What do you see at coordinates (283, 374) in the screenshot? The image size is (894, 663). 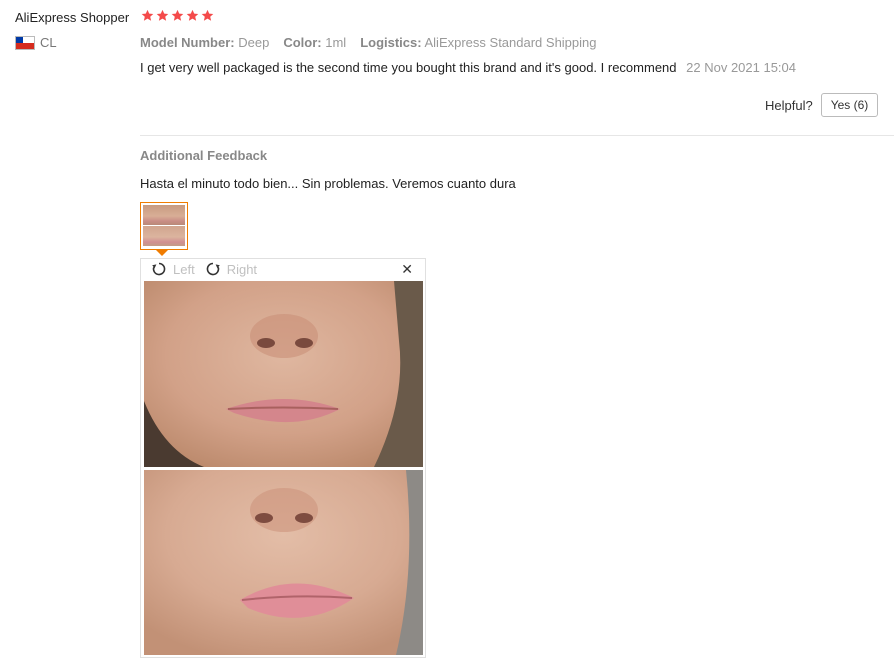 I see `review-photo-before` at bounding box center [283, 374].